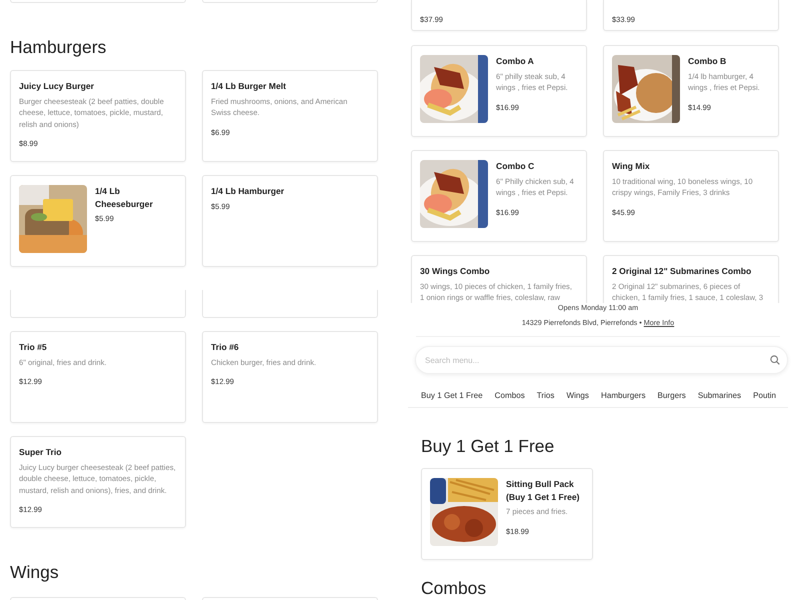 This screenshot has height=600, width=800. Describe the element at coordinates (40, 452) in the screenshot. I see `item-title: Super Trio` at that location.